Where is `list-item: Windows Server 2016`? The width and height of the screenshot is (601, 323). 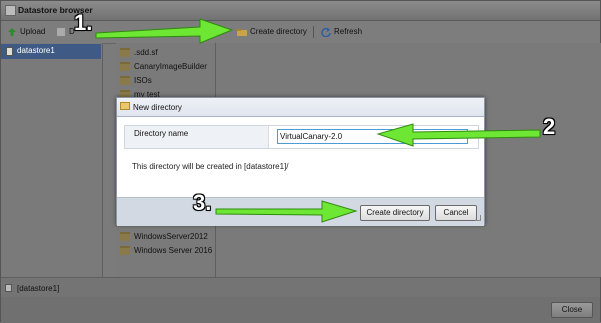 list-item: Windows Server 2016 is located at coordinates (166, 250).